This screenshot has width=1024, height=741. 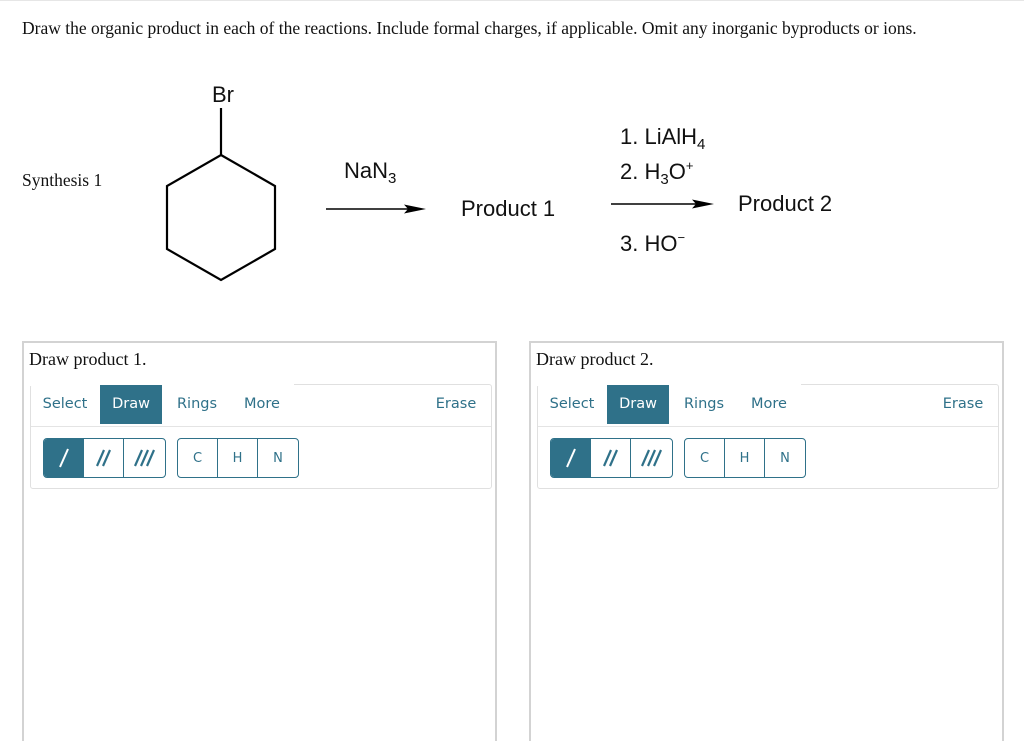 I want to click on reagent-line-1: 1. LiAlH4, so click(x=662, y=138).